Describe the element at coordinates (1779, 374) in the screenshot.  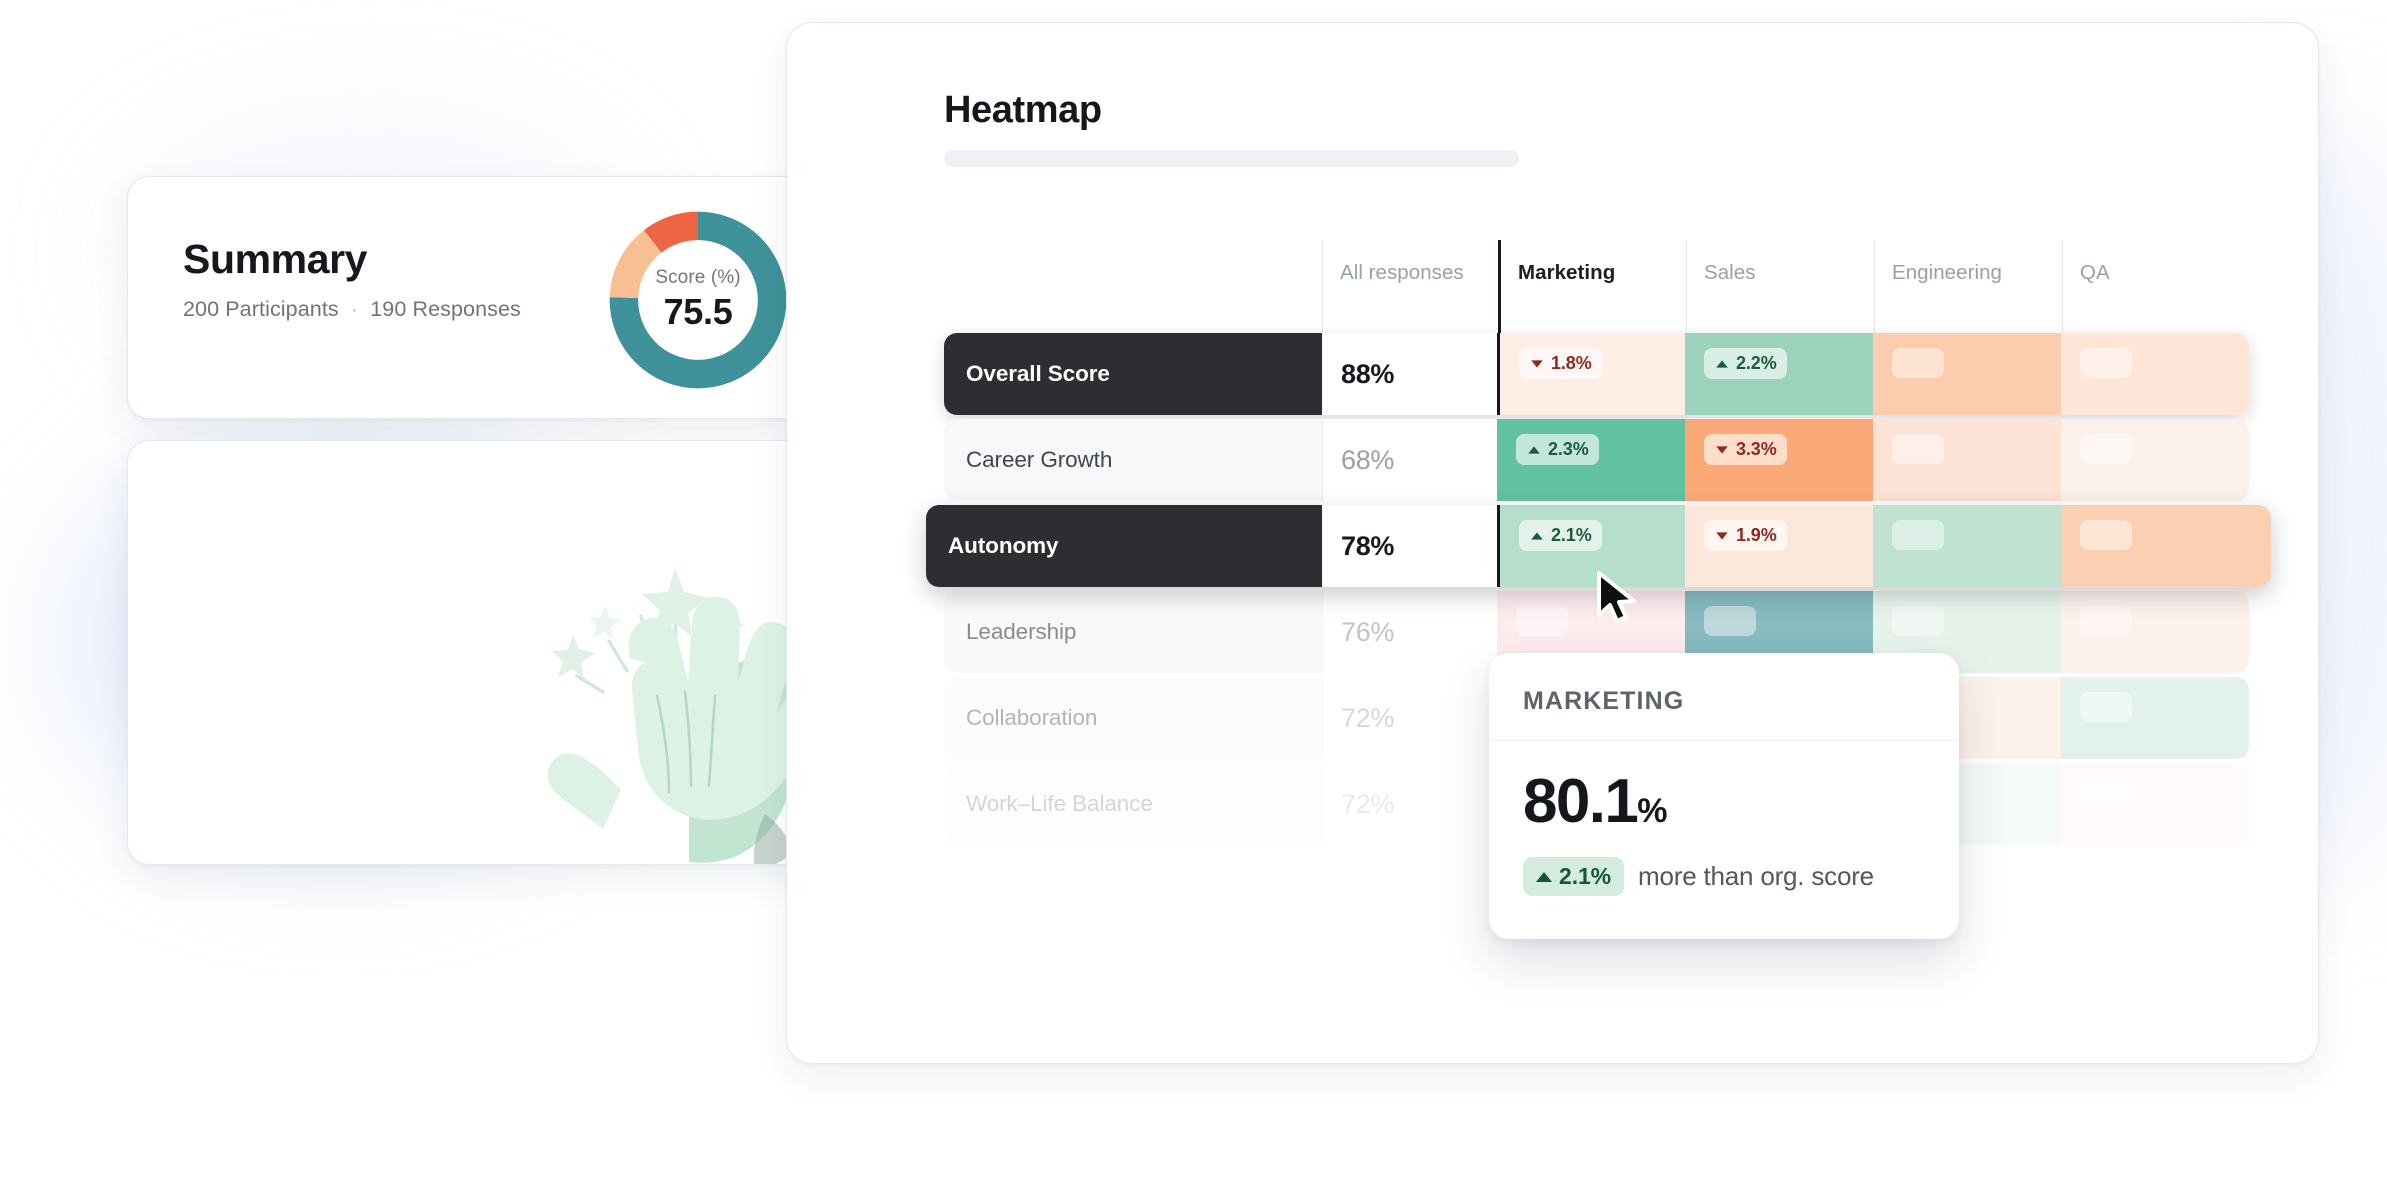
I see `heat-cell-sales: 2.2%` at that location.